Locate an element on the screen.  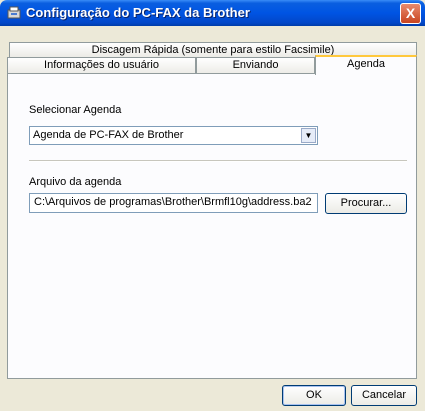
tab-label: Informações do usuário is located at coordinates (101, 65).